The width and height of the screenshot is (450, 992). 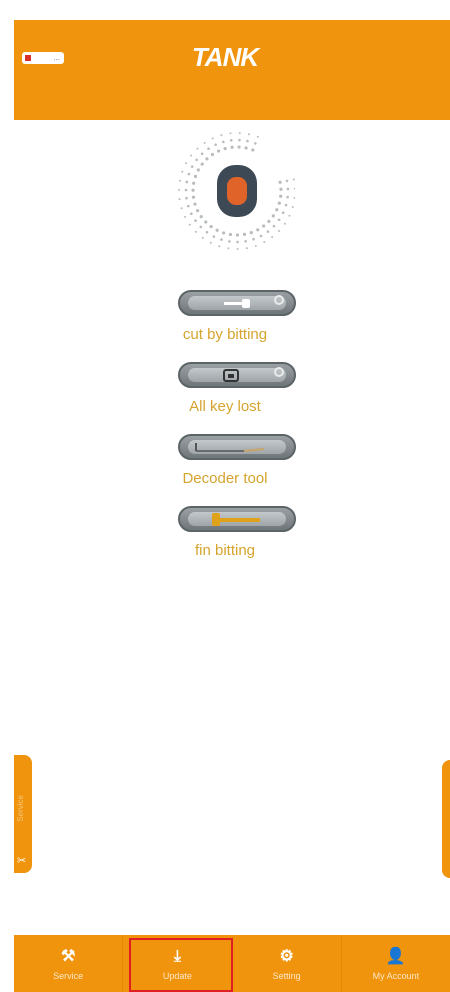 I want to click on cut-by-bitting-button, so click(x=237, y=303).